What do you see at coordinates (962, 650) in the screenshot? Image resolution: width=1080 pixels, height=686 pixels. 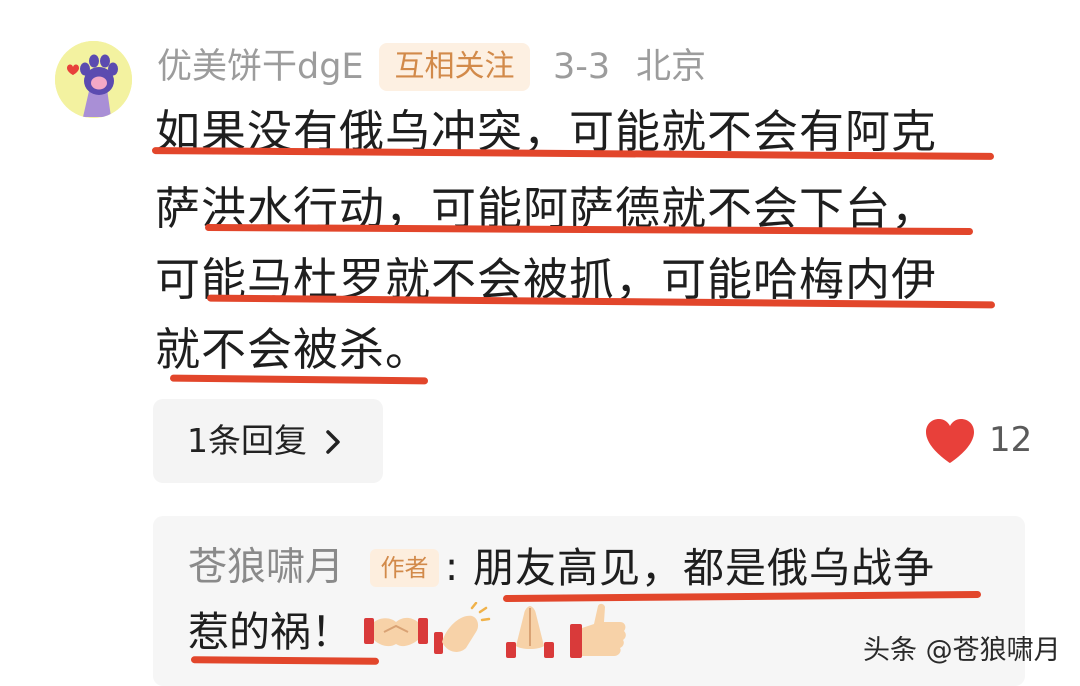 I see `platform-watermark: 头条 @苍狼啸月` at bounding box center [962, 650].